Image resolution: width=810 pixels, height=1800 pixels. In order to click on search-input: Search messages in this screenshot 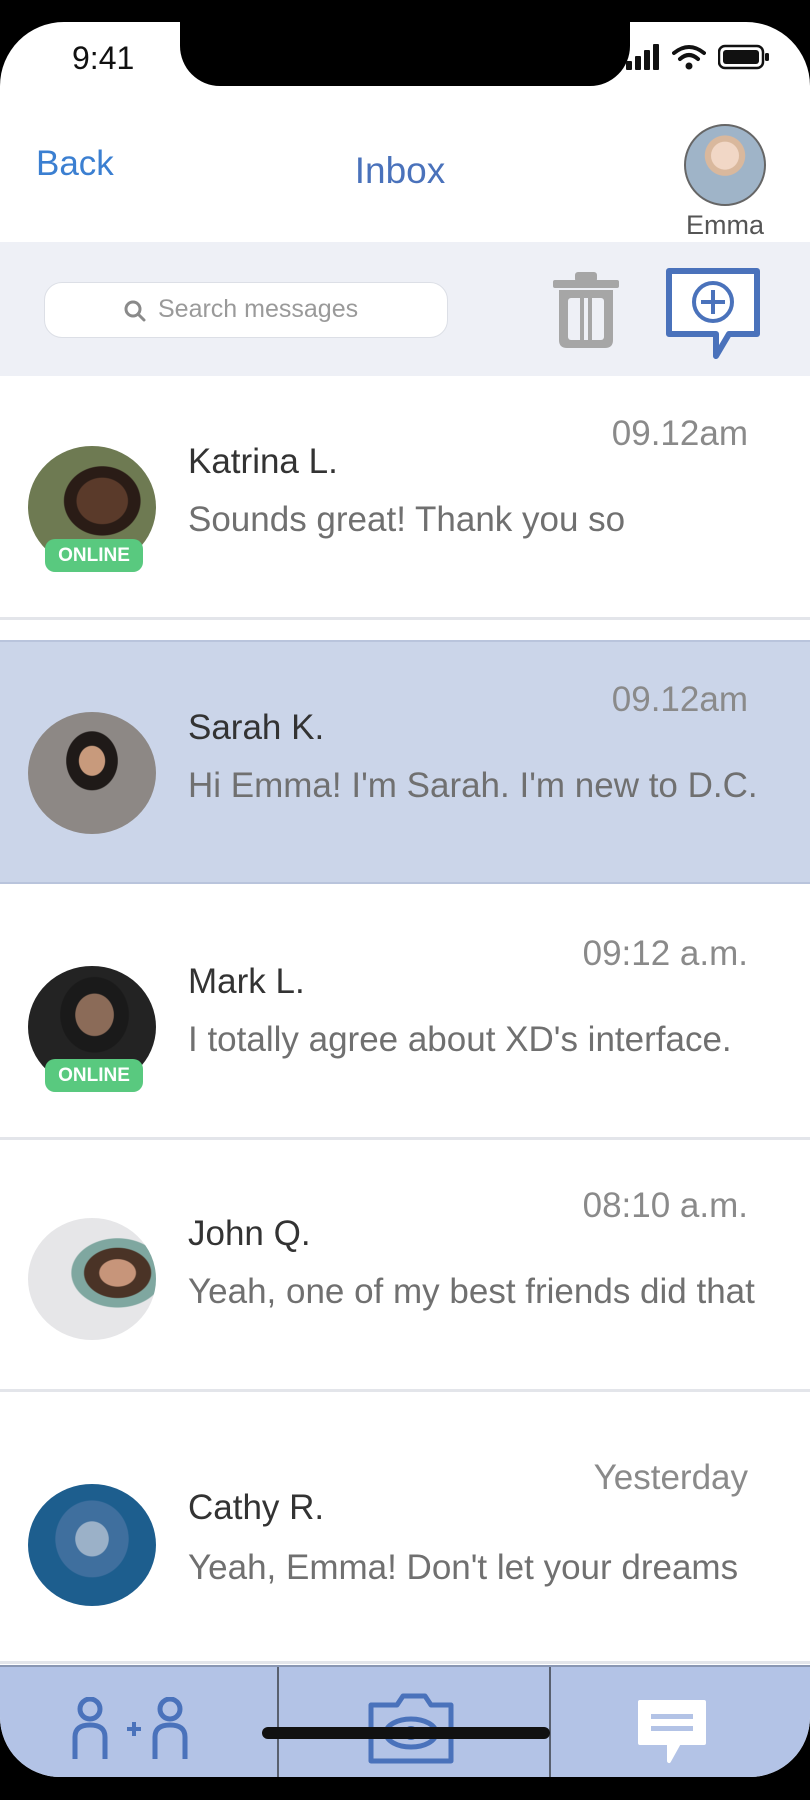, I will do `click(246, 310)`.